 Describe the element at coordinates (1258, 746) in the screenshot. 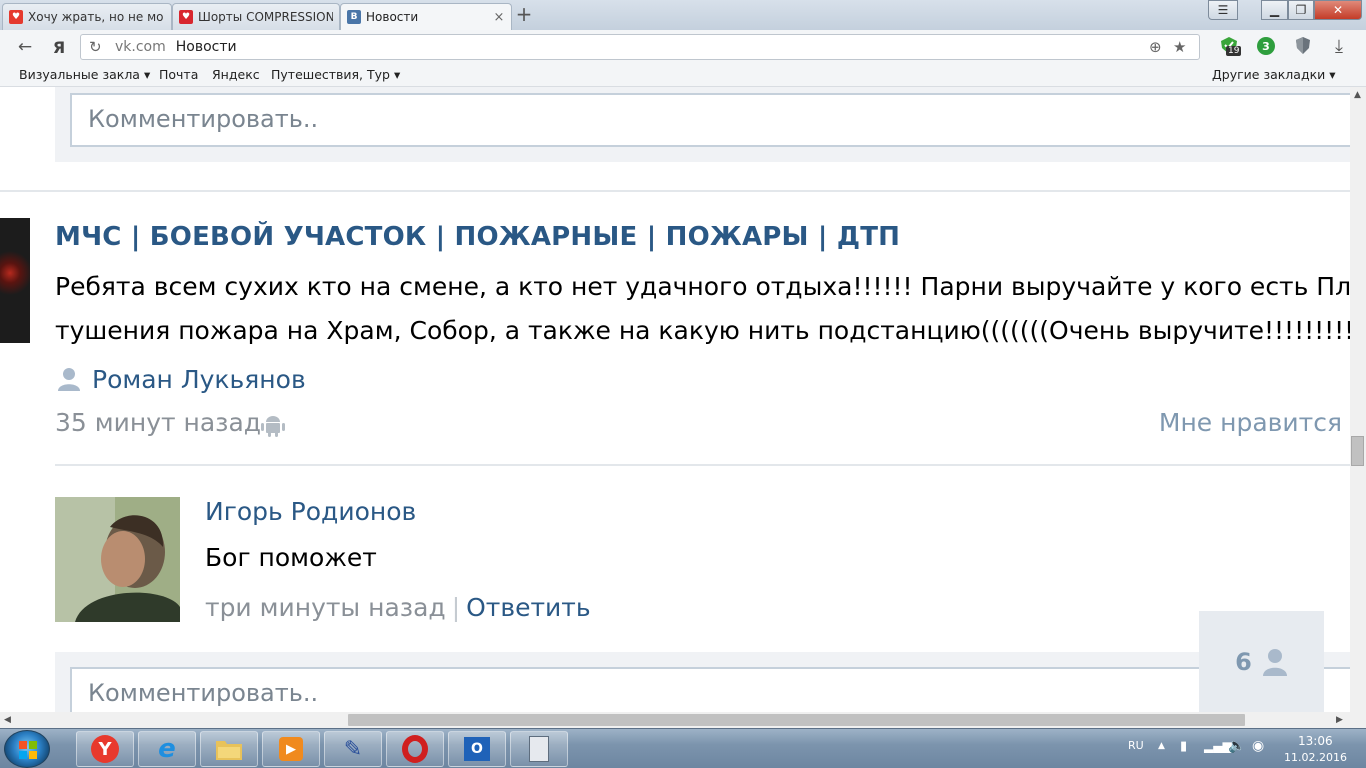

I see `tray-app-icon: ◉` at that location.